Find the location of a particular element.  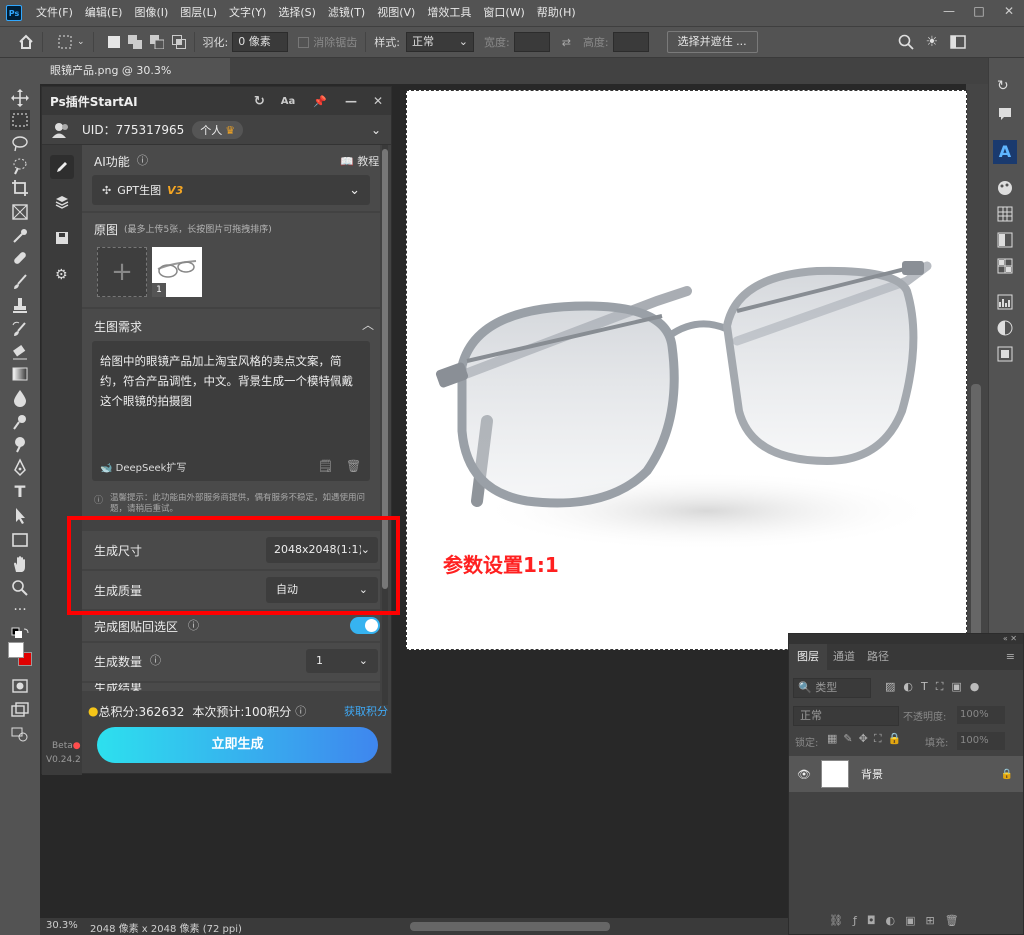

opacity-input: 100% is located at coordinates (981, 715).